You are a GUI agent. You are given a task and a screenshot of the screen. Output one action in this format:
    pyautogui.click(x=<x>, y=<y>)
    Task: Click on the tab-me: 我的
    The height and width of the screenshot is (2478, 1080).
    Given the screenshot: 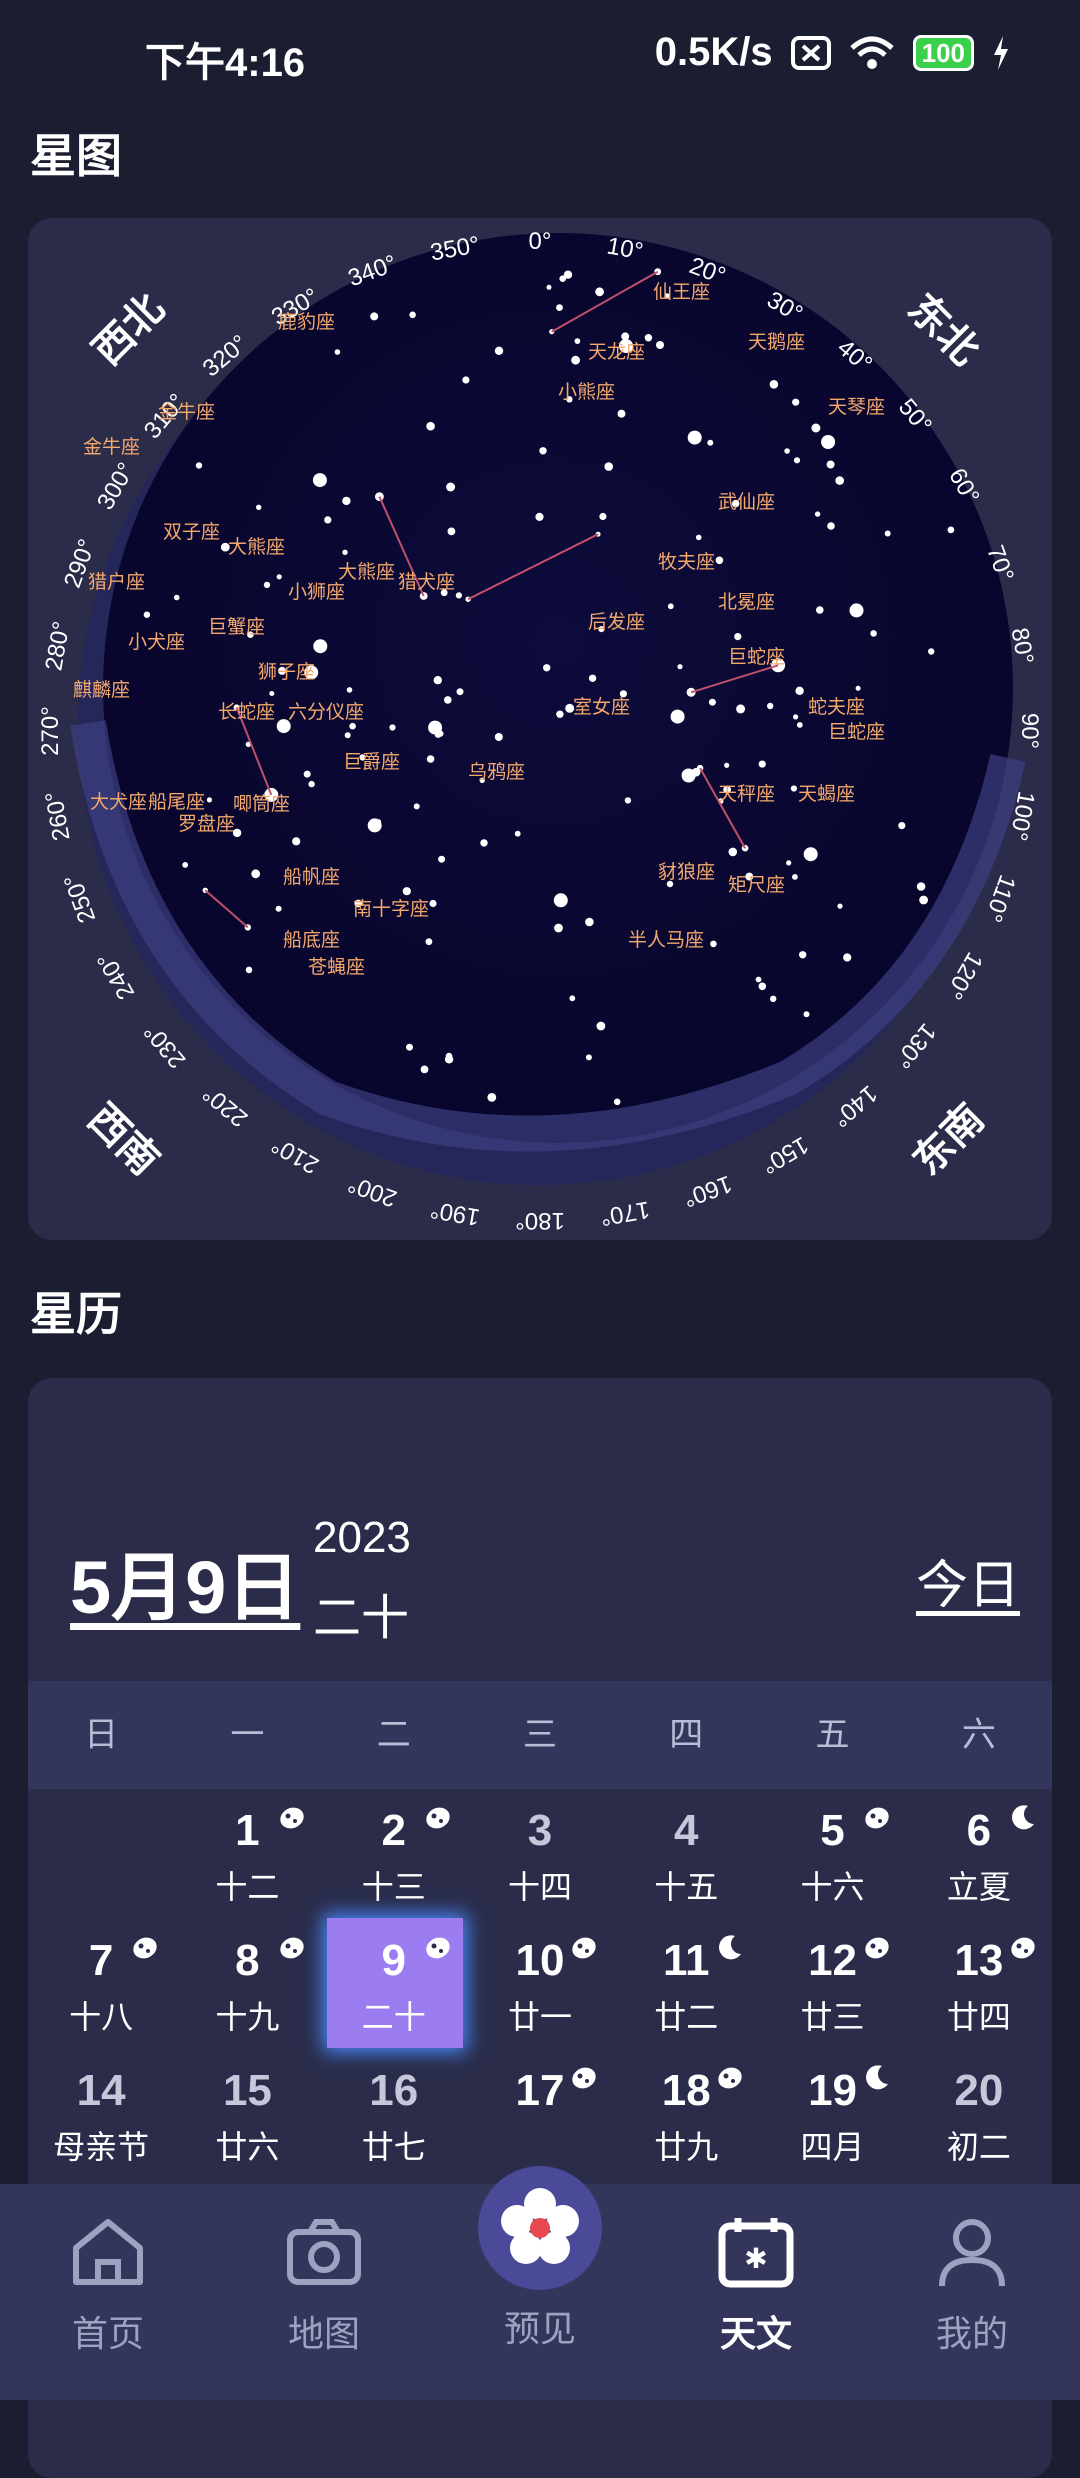 What is the action you would take?
    pyautogui.click(x=972, y=2285)
    